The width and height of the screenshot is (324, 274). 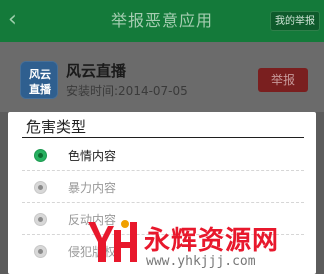 I want to click on app-icon: 风云 直播, so click(x=39, y=80).